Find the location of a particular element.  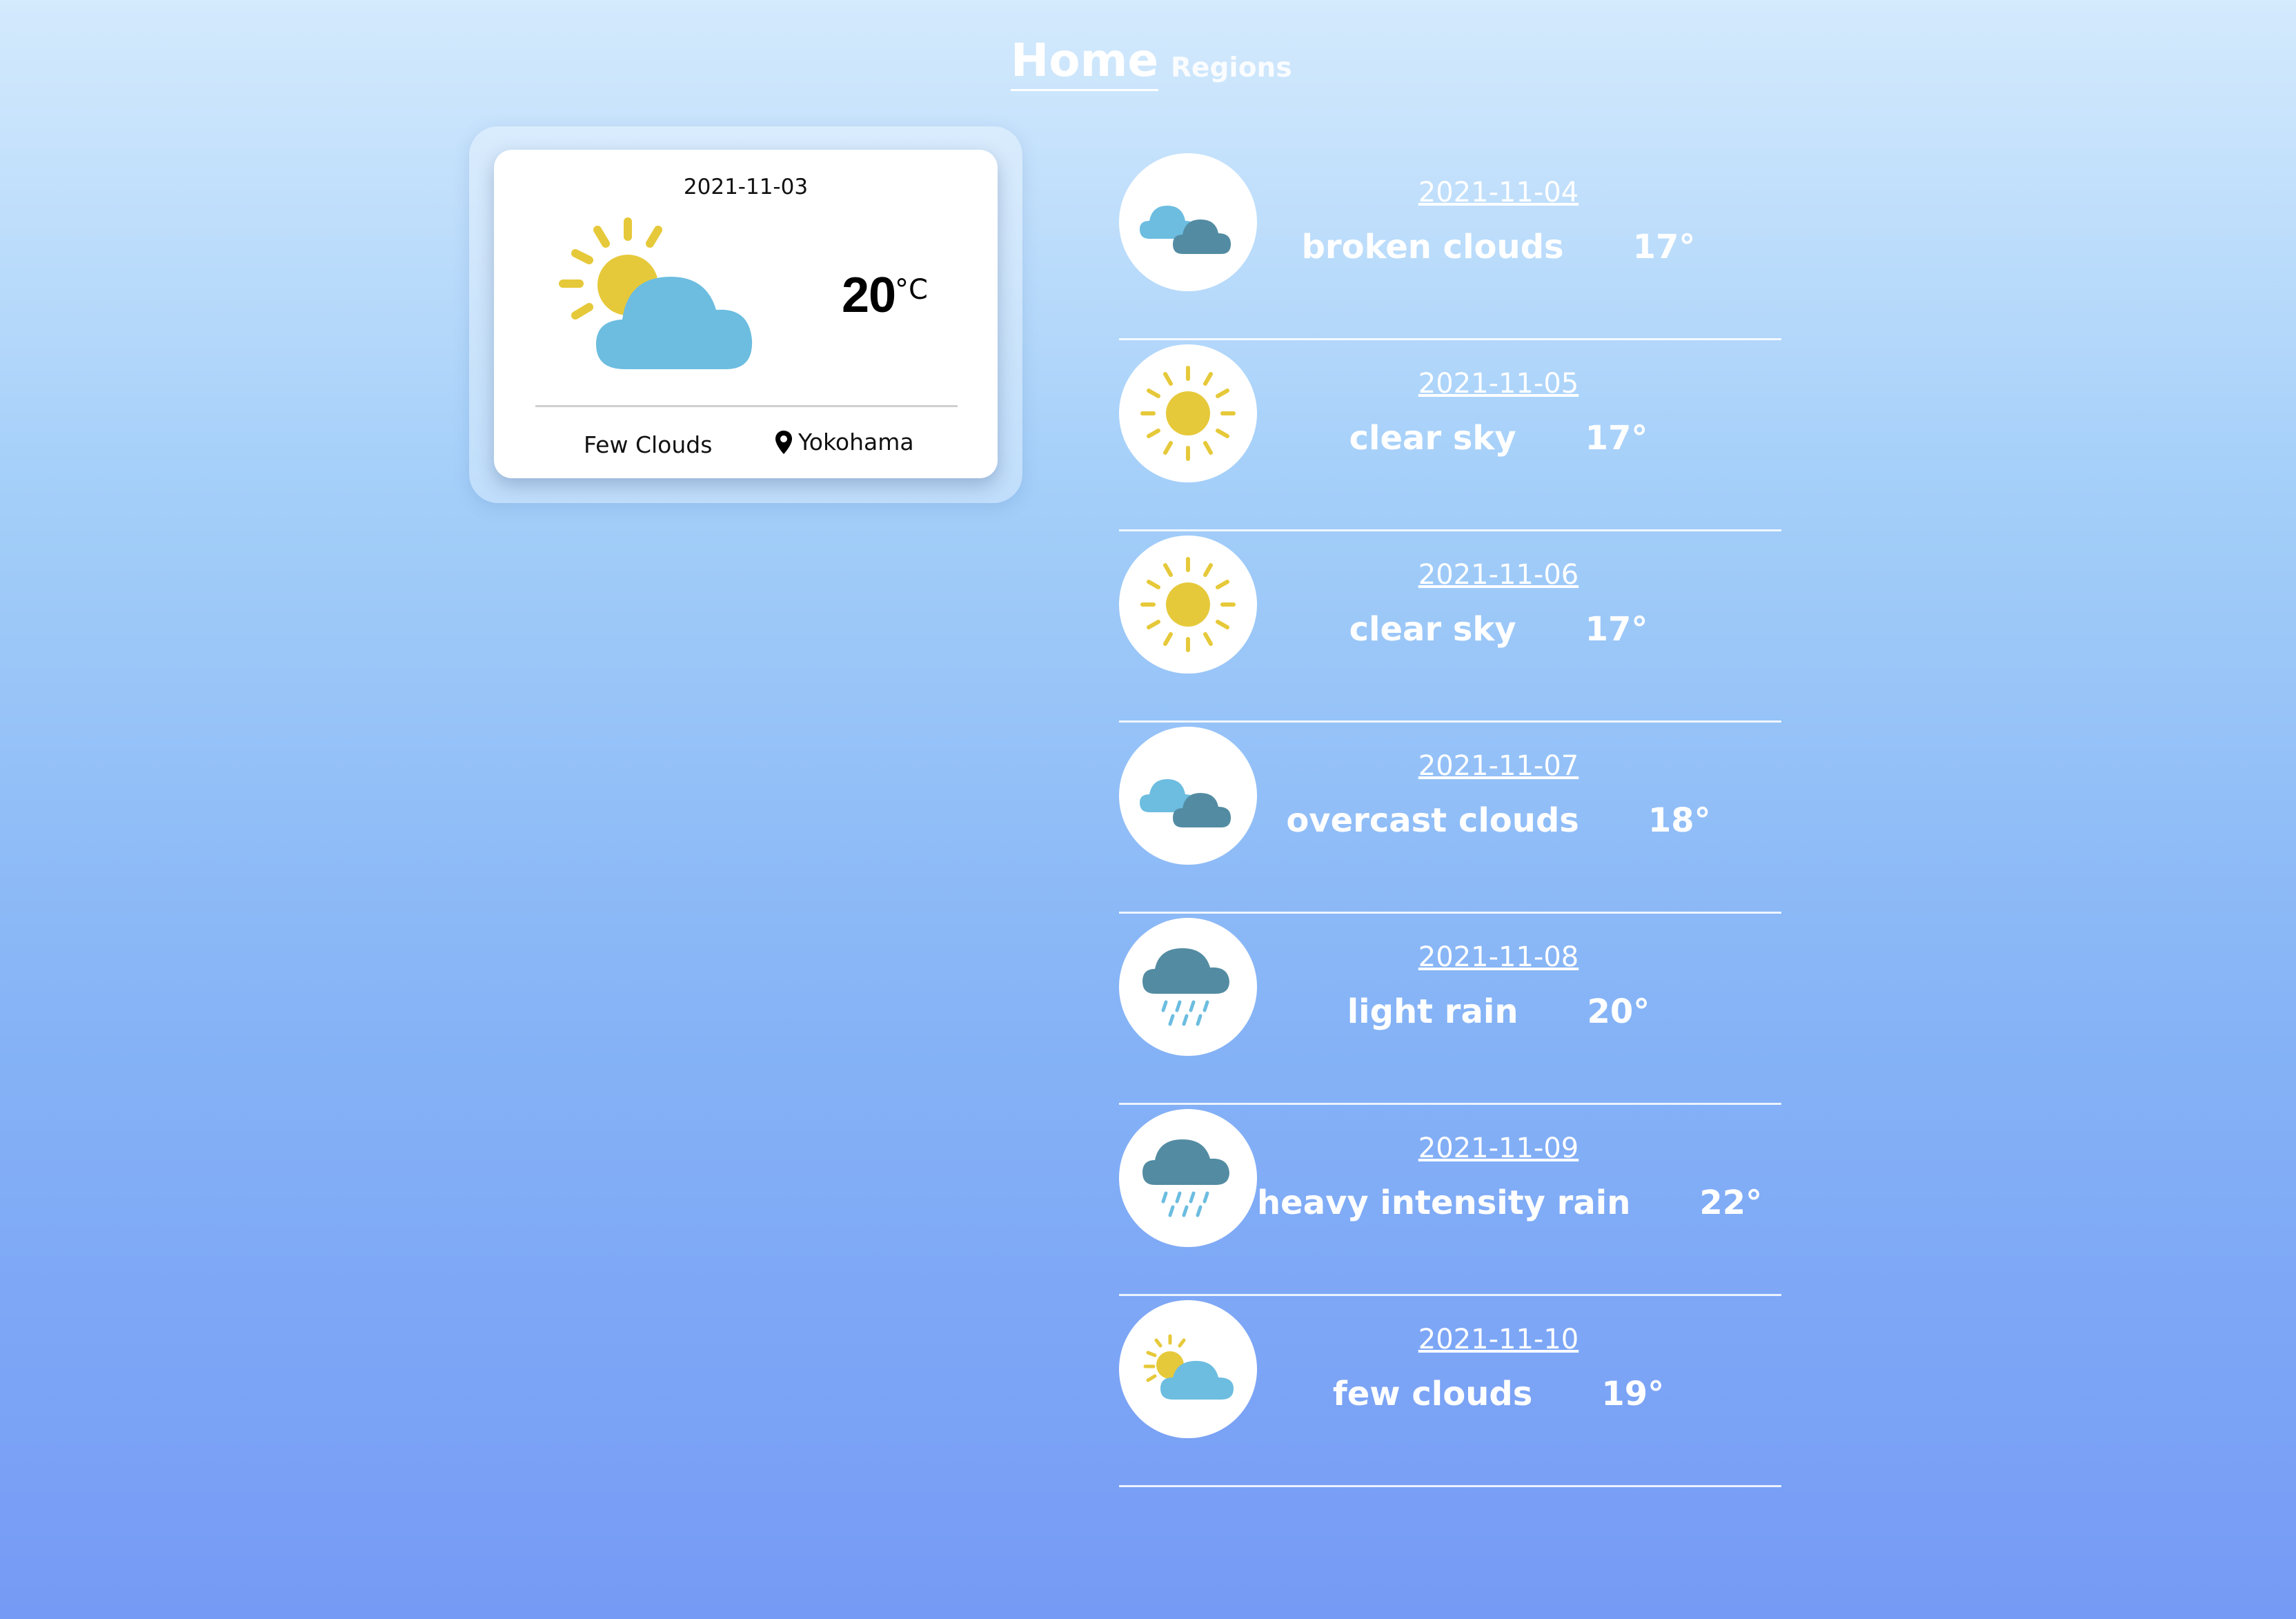

overcast-clouds-icon is located at coordinates (1188, 796).